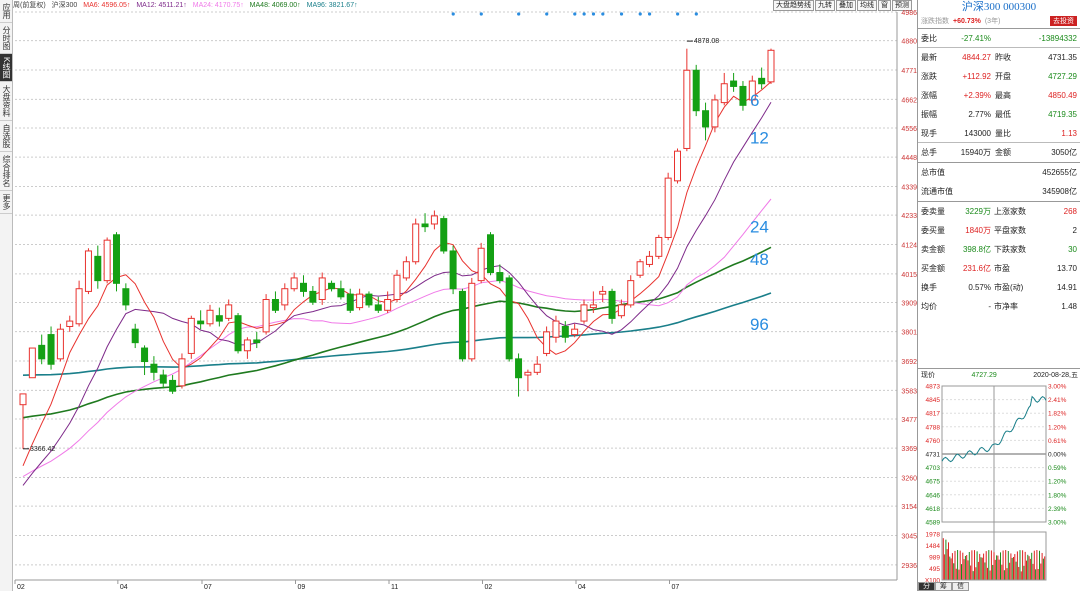  Describe the element at coordinates (1003, 152) in the screenshot. I see `quote-key-2: 金额` at that location.